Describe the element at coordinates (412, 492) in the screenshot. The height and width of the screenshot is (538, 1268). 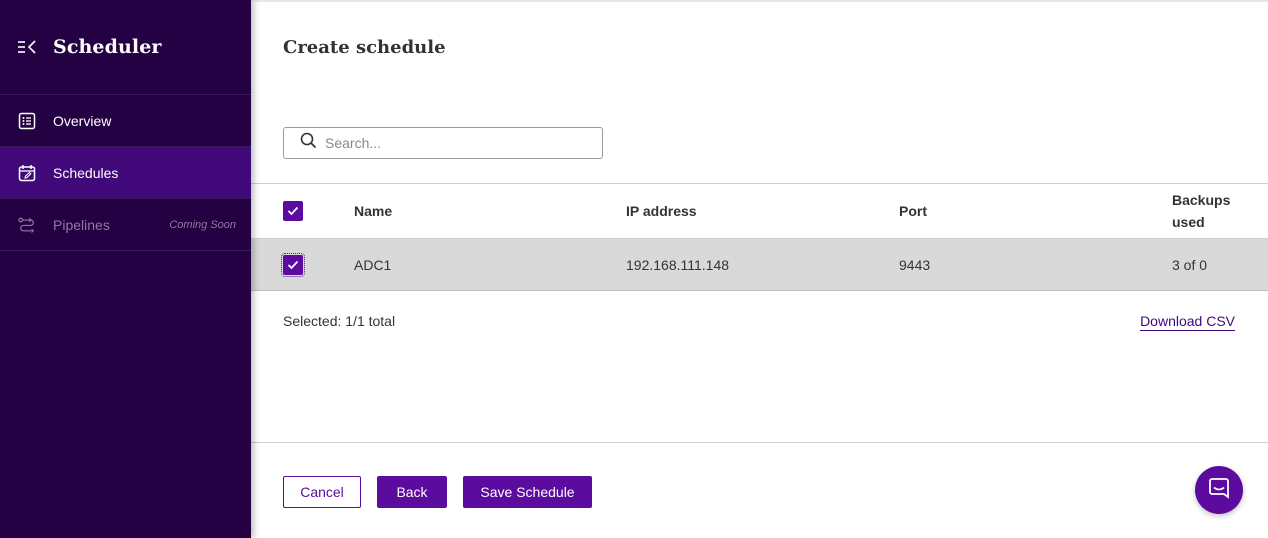
I see `back-button: Back` at that location.